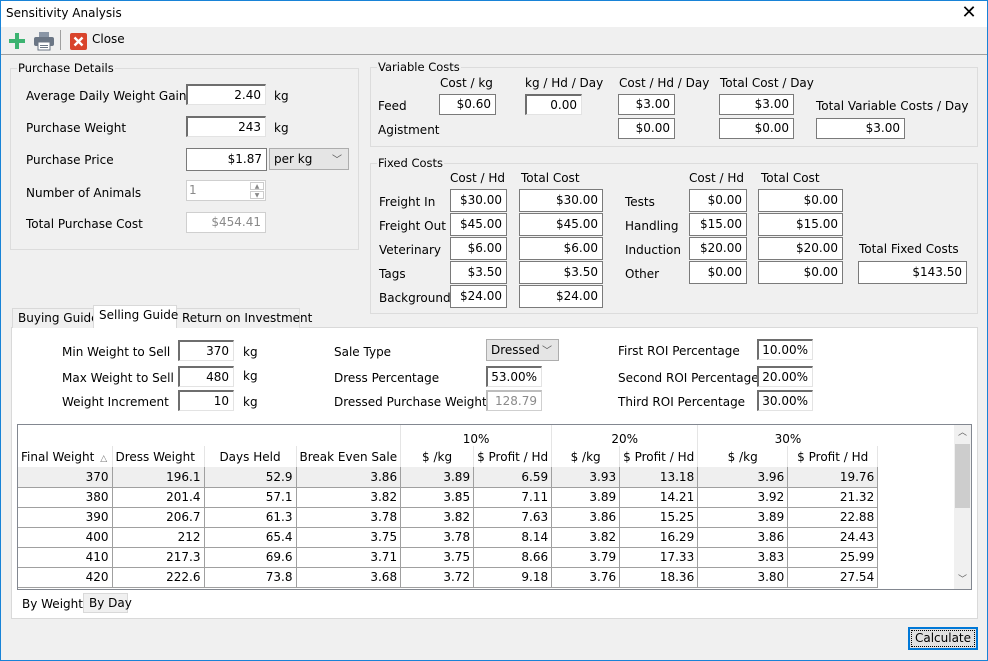 Image resolution: width=988 pixels, height=661 pixels. What do you see at coordinates (969, 13) in the screenshot?
I see `window-close-button: ✕` at bounding box center [969, 13].